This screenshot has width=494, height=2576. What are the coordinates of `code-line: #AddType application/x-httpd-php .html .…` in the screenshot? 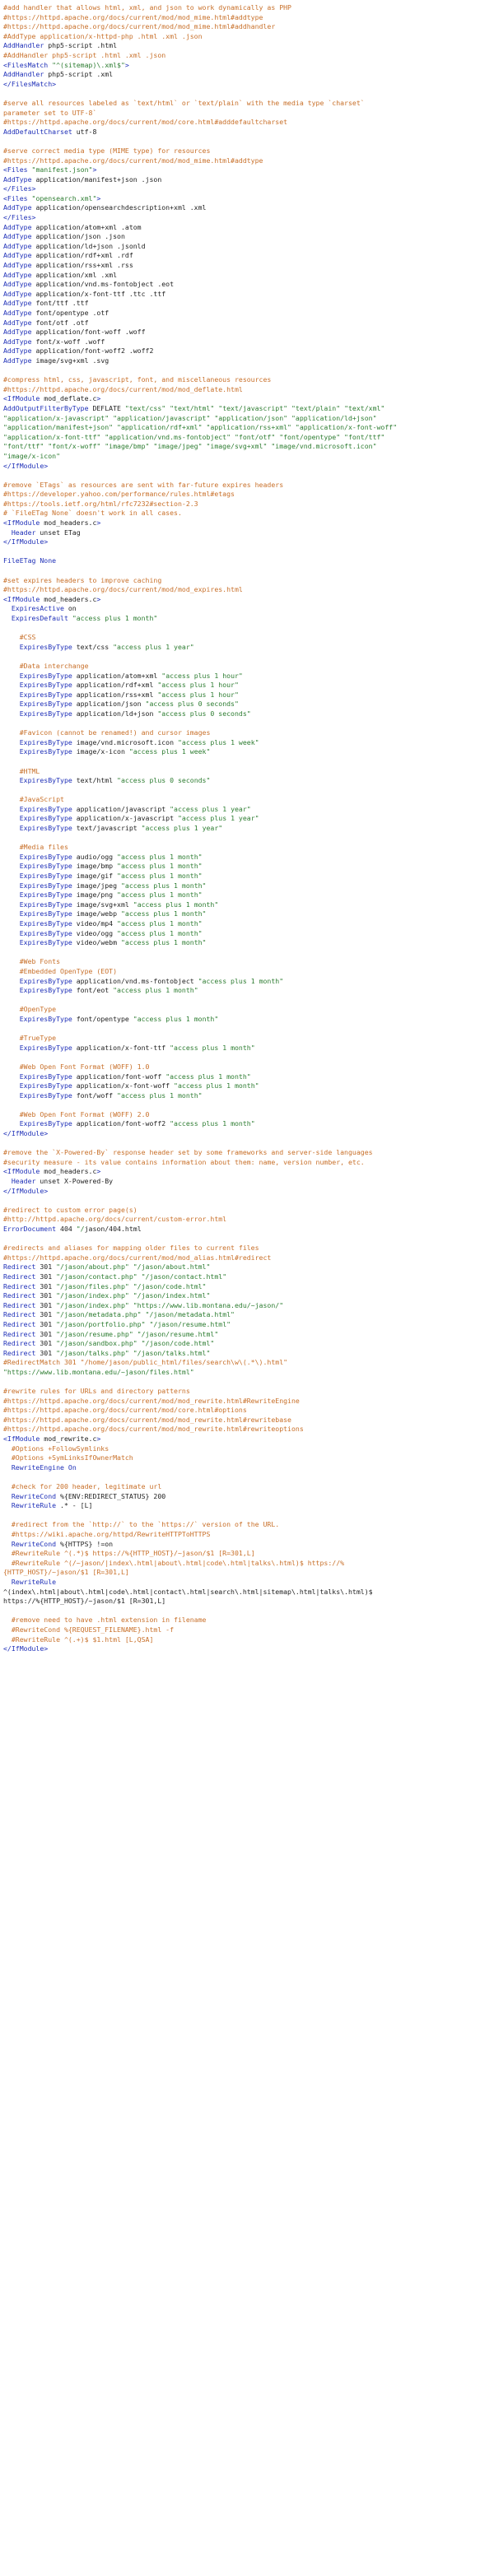 It's located at (247, 37).